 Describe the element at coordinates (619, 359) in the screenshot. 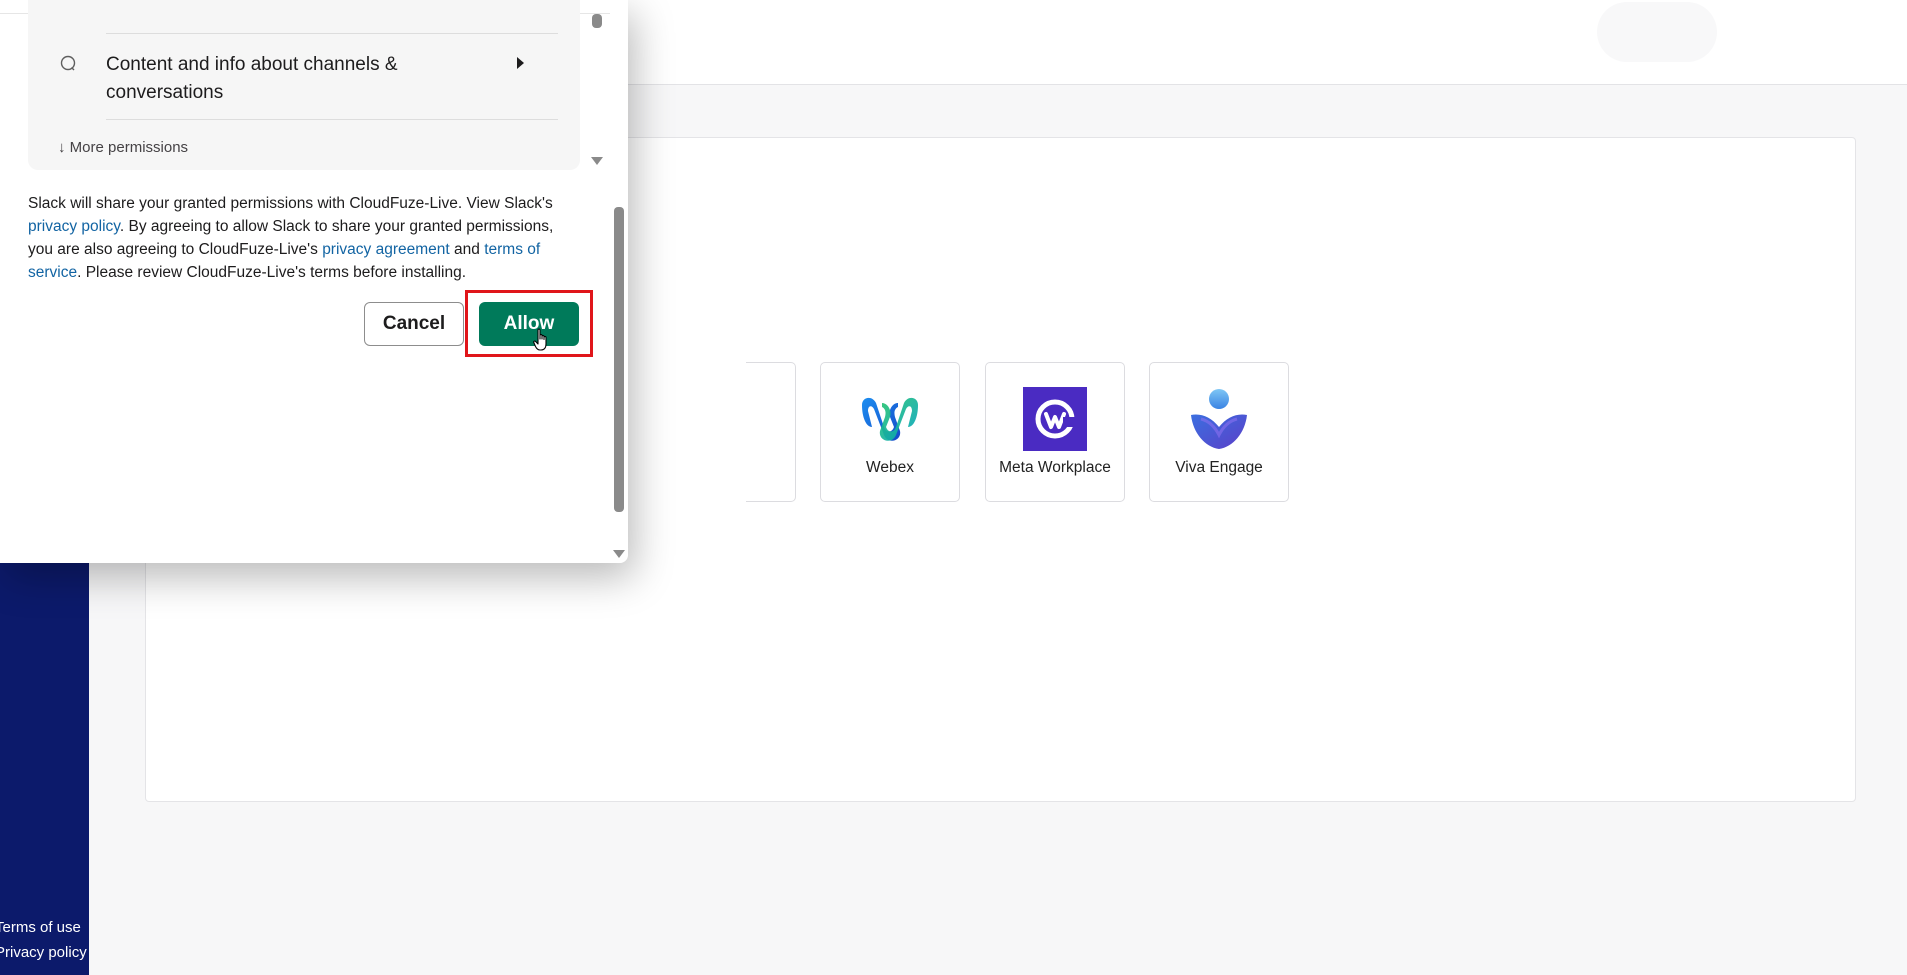

I see `dialog-scrollbar-thumb` at that location.